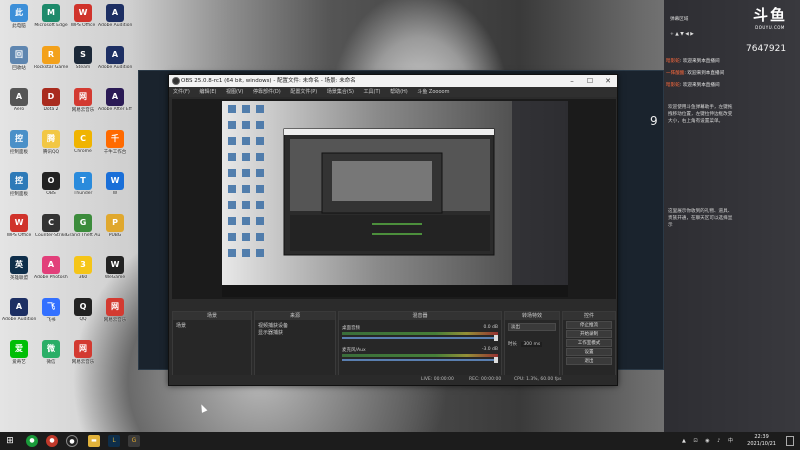  Describe the element at coordinates (83, 310) in the screenshot. I see `desktop-shortcut: Q QQ` at that location.